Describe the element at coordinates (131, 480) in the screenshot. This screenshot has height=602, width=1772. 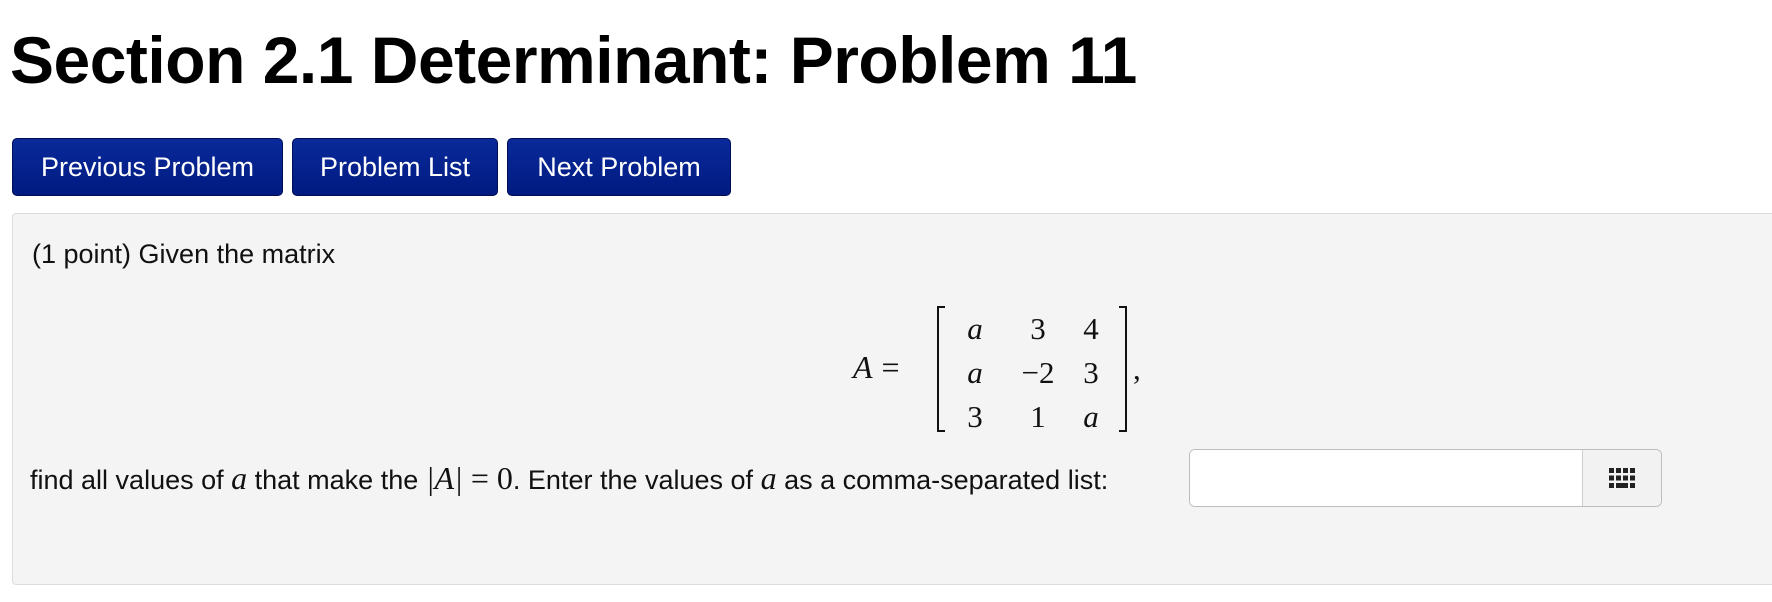
I see `question-text: find all values of` at that location.